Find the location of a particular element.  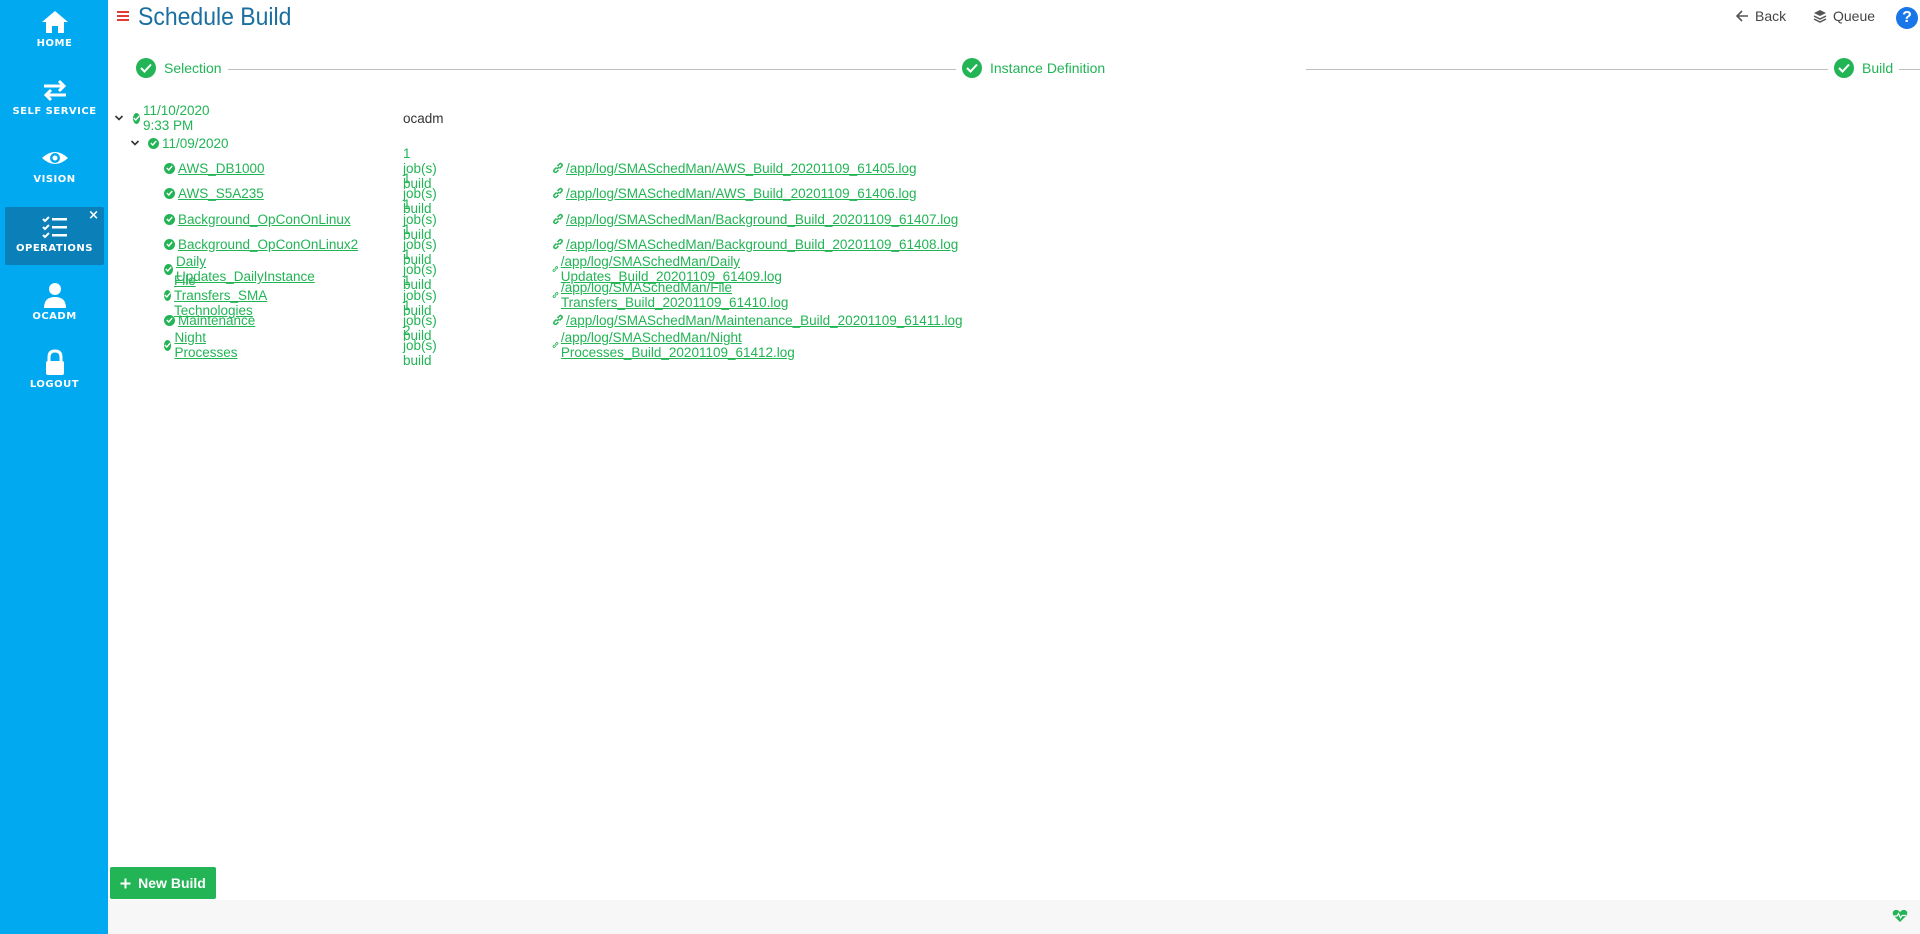

schedule-row: Maintenance is located at coordinates (209, 320).